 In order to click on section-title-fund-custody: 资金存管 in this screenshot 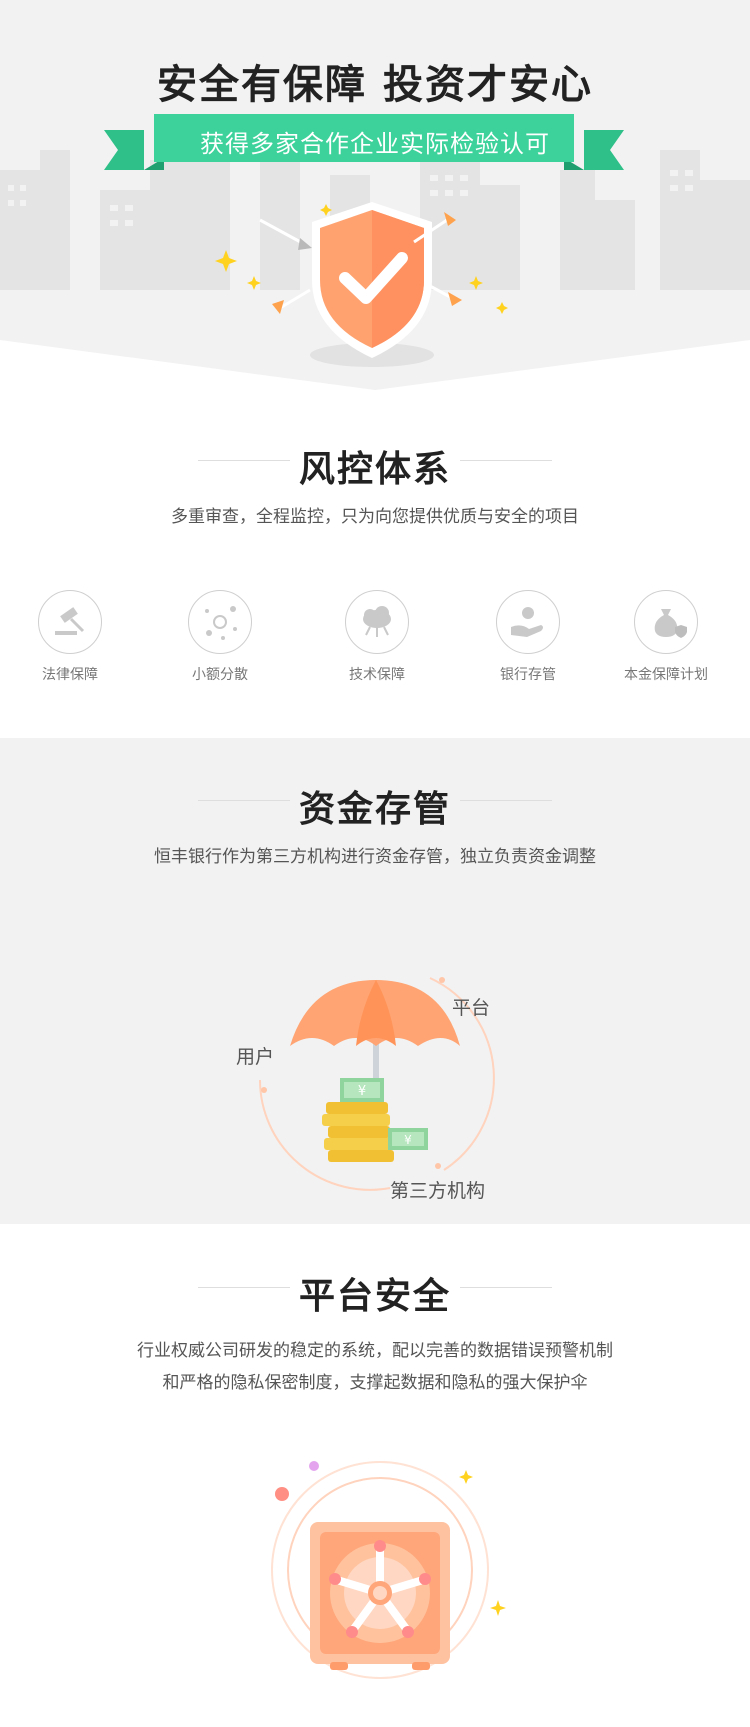, I will do `click(374, 809)`.